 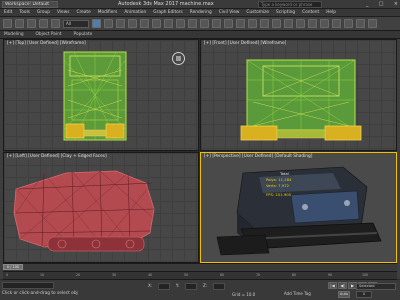 What do you see at coordinates (396, 4) in the screenshot?
I see `close-button: ×` at bounding box center [396, 4].